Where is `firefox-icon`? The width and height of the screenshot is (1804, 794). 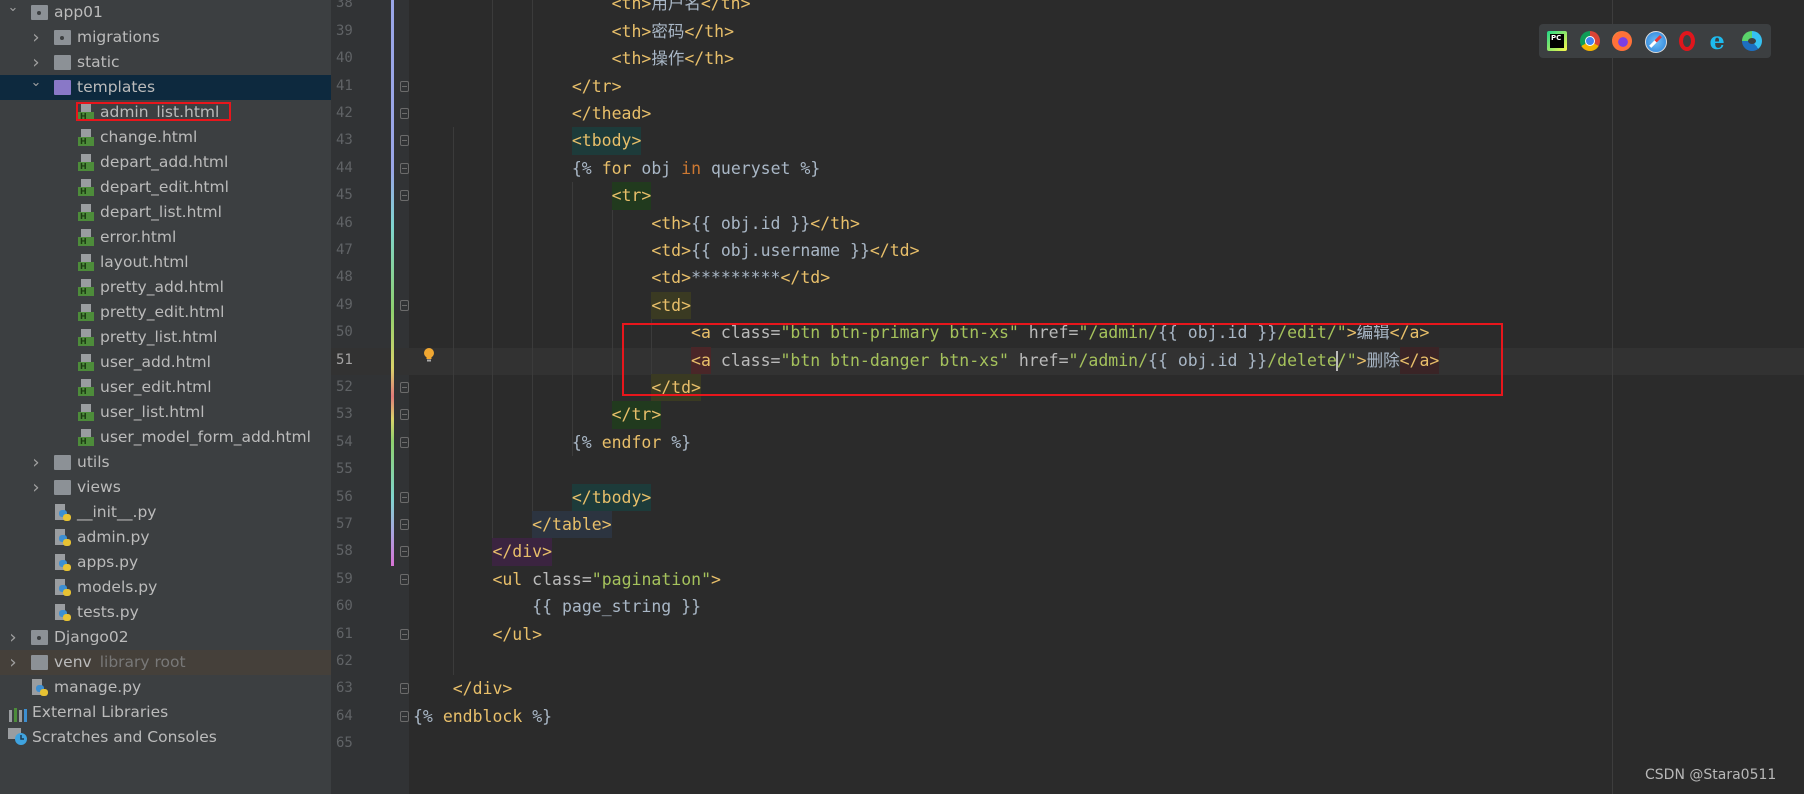
firefox-icon is located at coordinates (1622, 41).